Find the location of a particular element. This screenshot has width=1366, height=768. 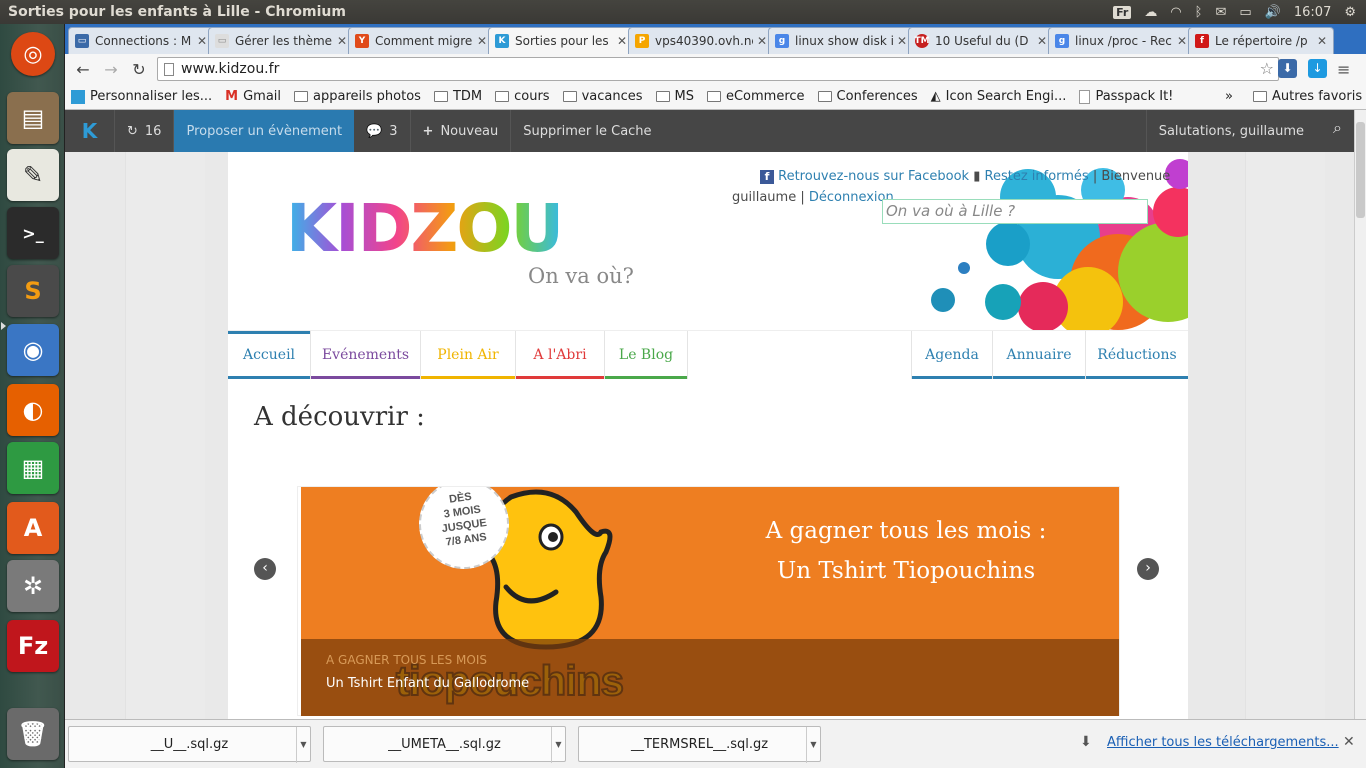

back-arrow-icon: ← is located at coordinates (83, 69).